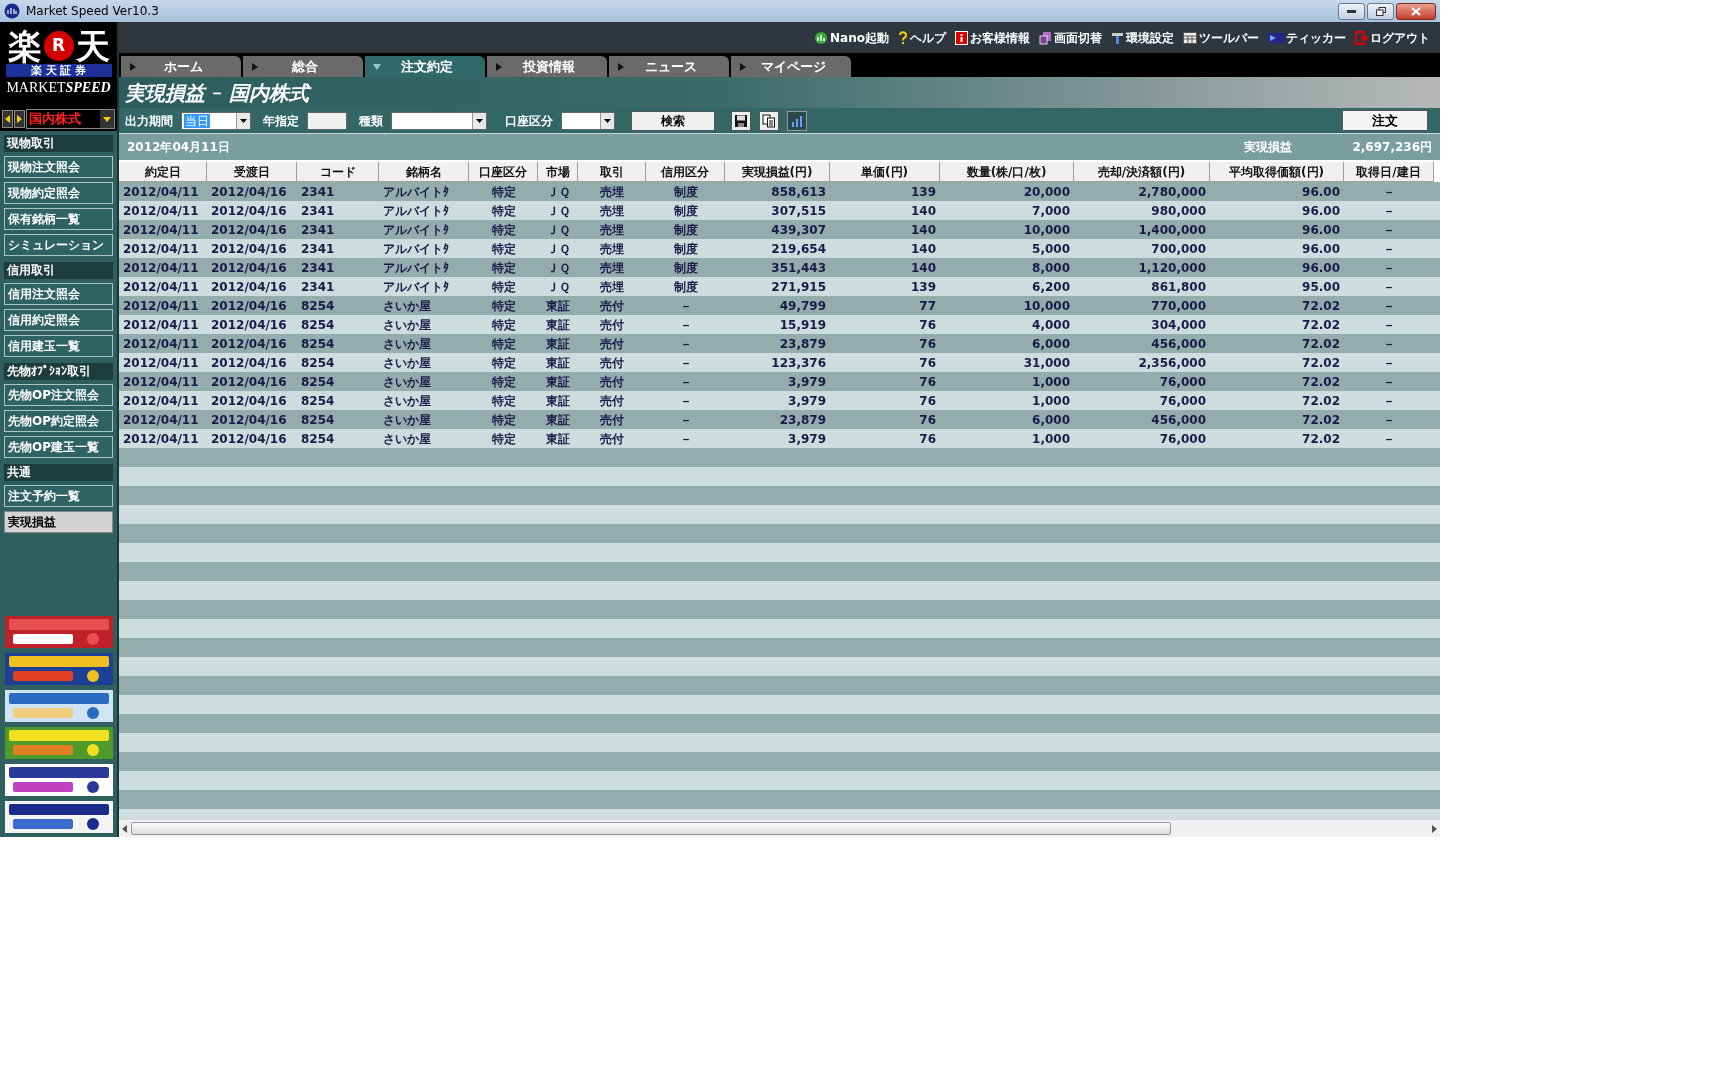 The width and height of the screenshot is (1728, 1080). What do you see at coordinates (1385, 120) in the screenshot?
I see `order-button: 注文` at bounding box center [1385, 120].